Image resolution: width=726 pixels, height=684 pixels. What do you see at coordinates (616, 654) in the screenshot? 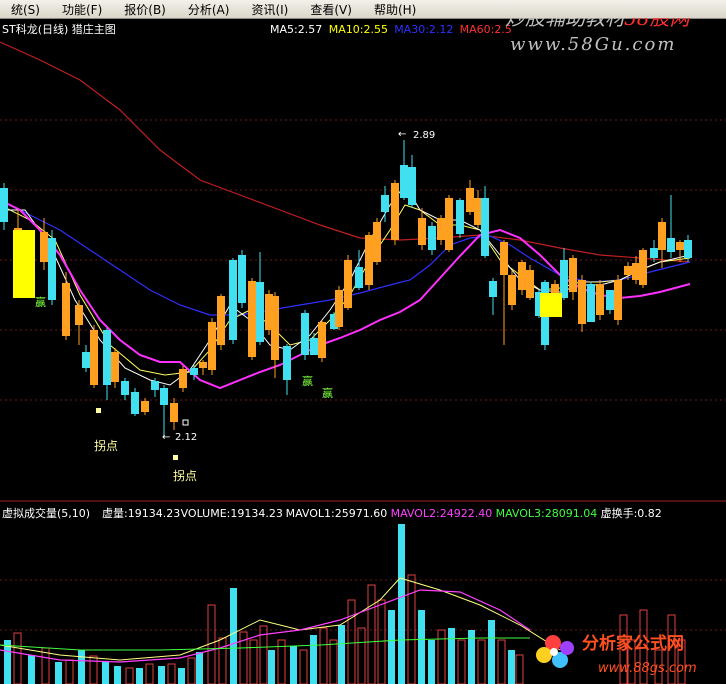
I see `watermark-bottom: 分析家公式网 www.88gs.com` at bounding box center [616, 654].